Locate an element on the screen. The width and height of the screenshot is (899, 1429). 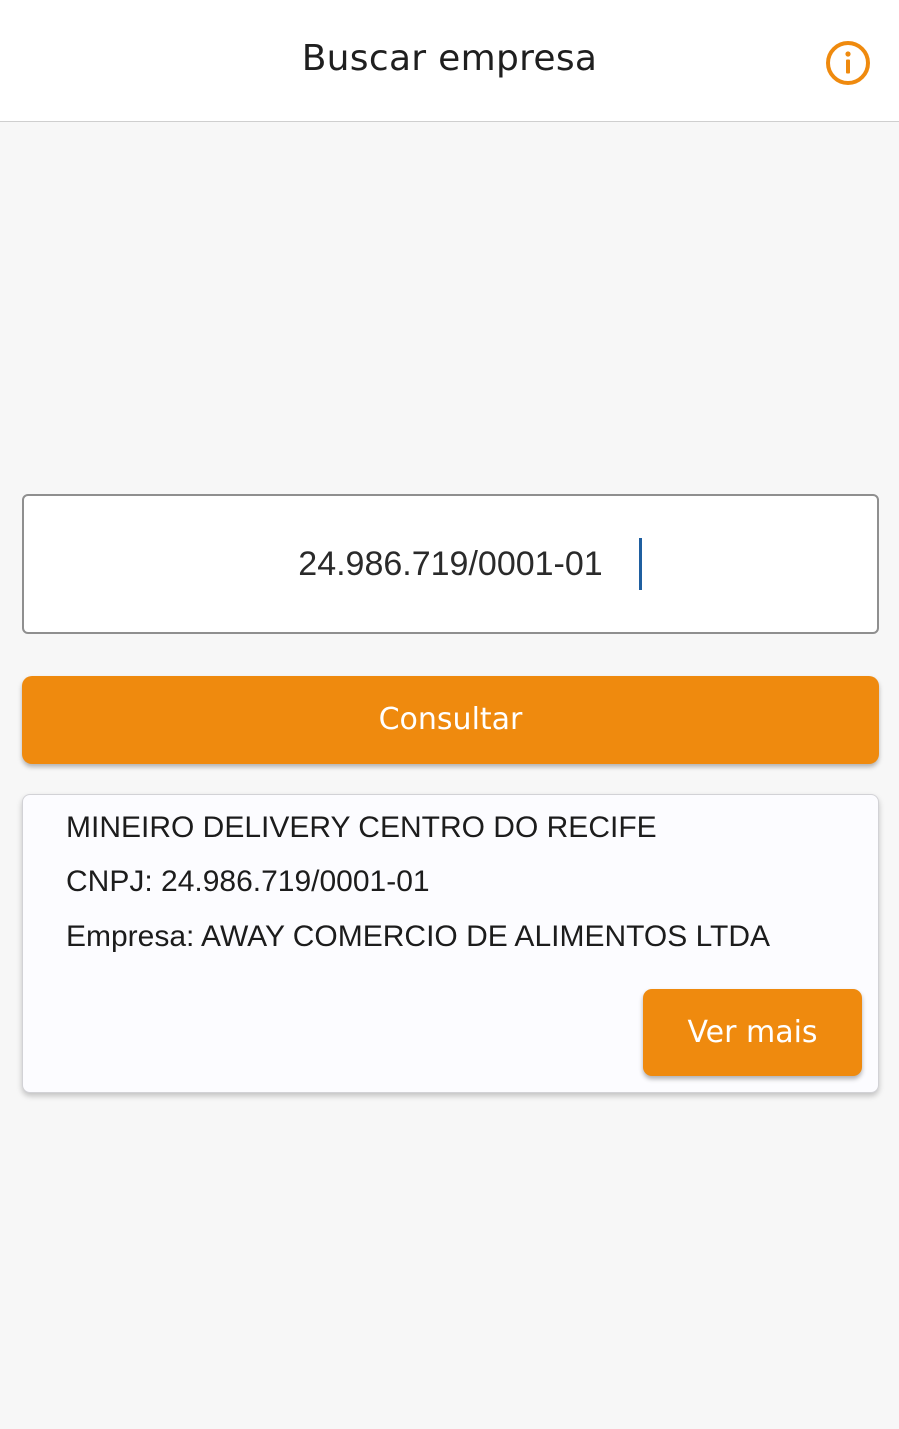
result-cnpj: CNPJ: 24.986.719/0001-01 is located at coordinates (248, 881).